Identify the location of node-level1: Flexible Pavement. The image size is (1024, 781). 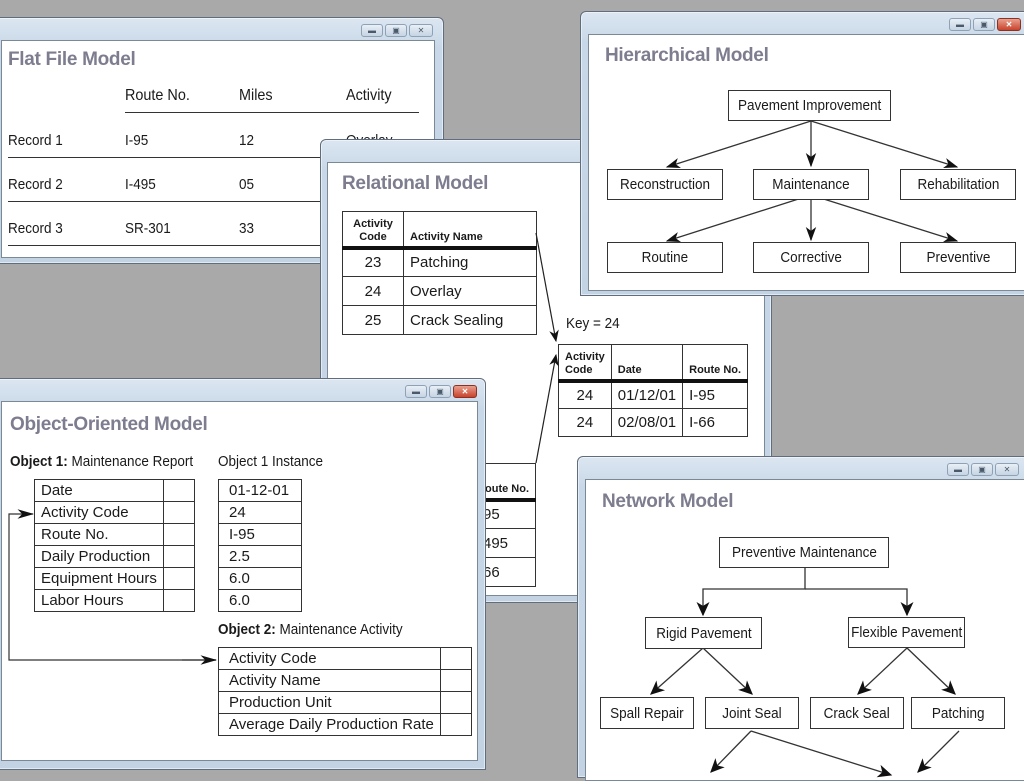
(906, 632).